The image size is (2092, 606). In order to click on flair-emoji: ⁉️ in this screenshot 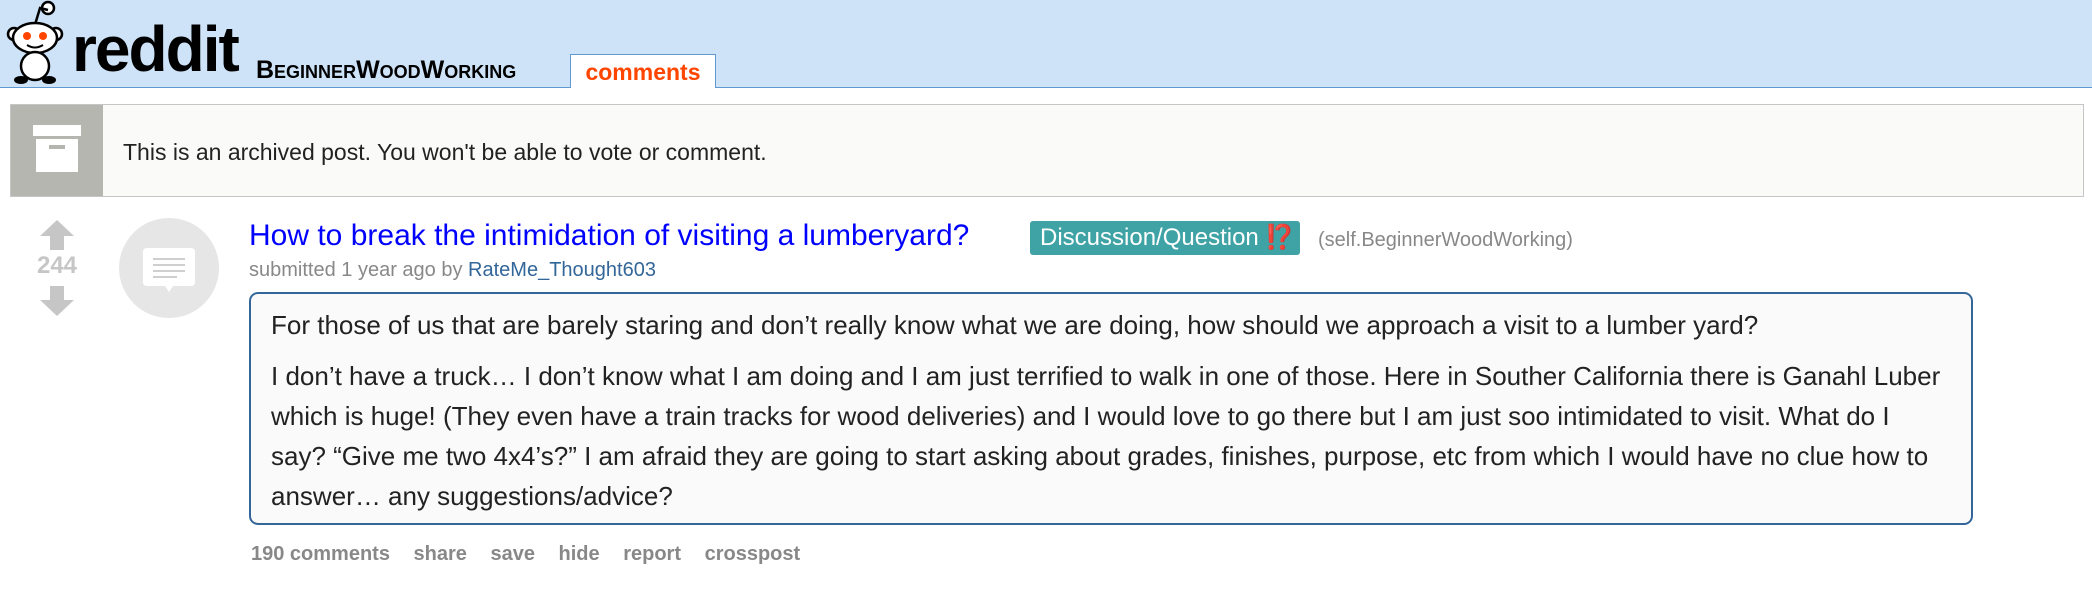, I will do `click(1279, 237)`.